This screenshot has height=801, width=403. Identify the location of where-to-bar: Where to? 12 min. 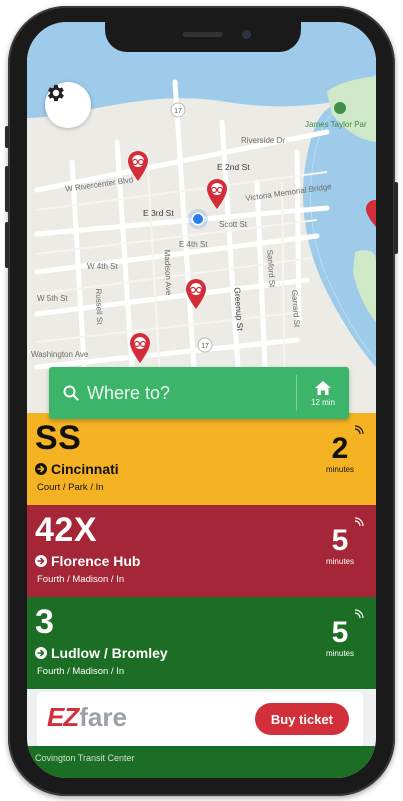
(199, 393).